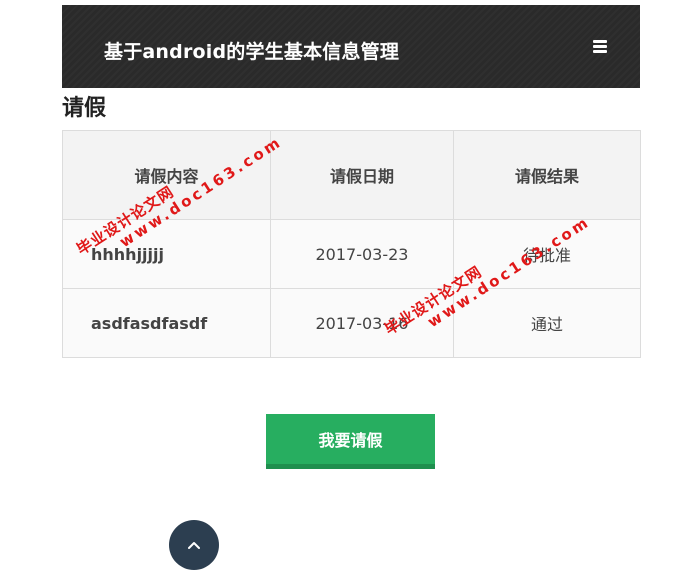 This screenshot has height=582, width=681. I want to click on request-leave-button: 我要请假, so click(350, 441).